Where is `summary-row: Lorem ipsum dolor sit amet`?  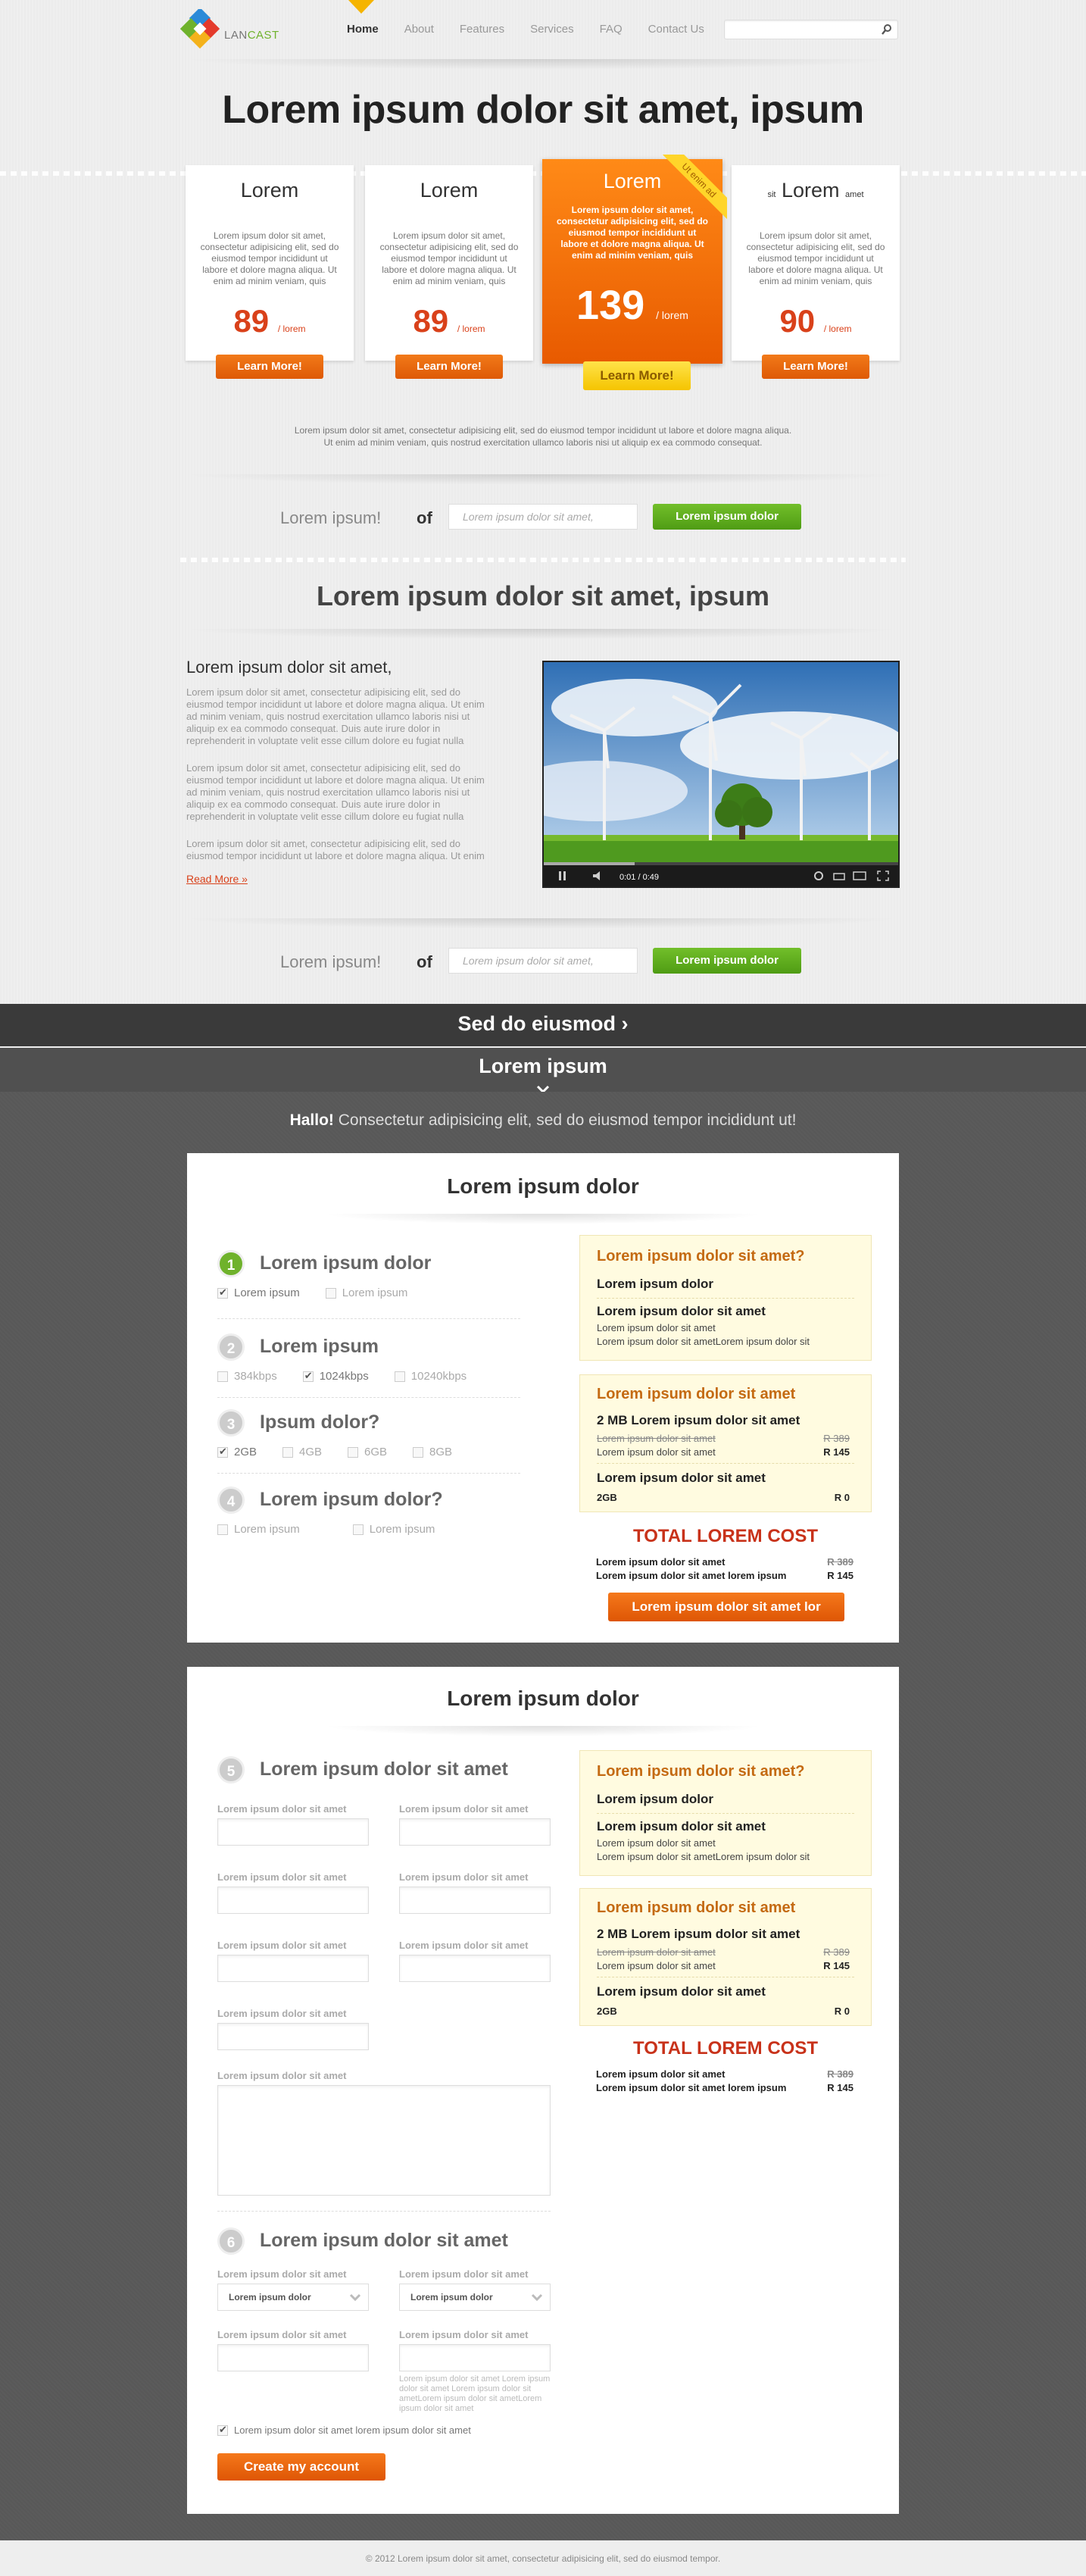 summary-row: Lorem ipsum dolor sit amet is located at coordinates (657, 1952).